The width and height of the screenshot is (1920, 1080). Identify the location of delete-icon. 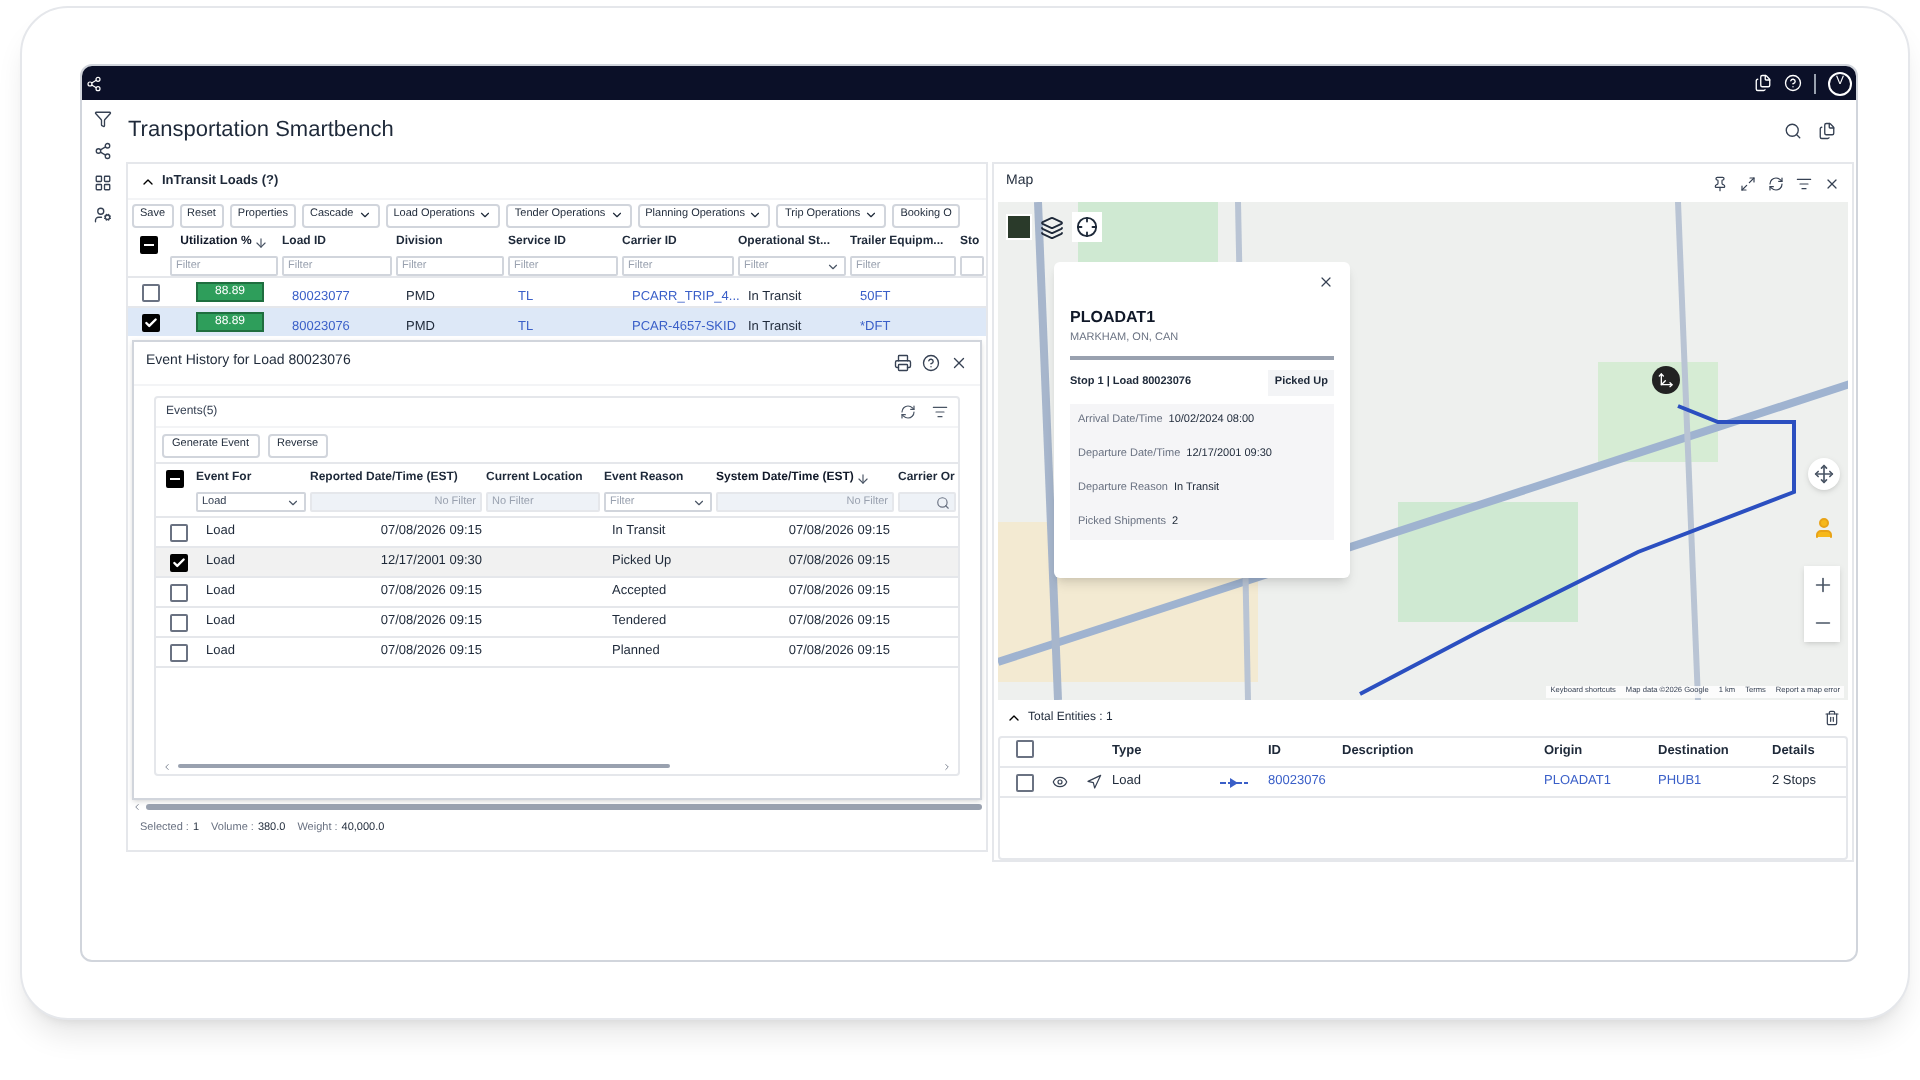
(1832, 718).